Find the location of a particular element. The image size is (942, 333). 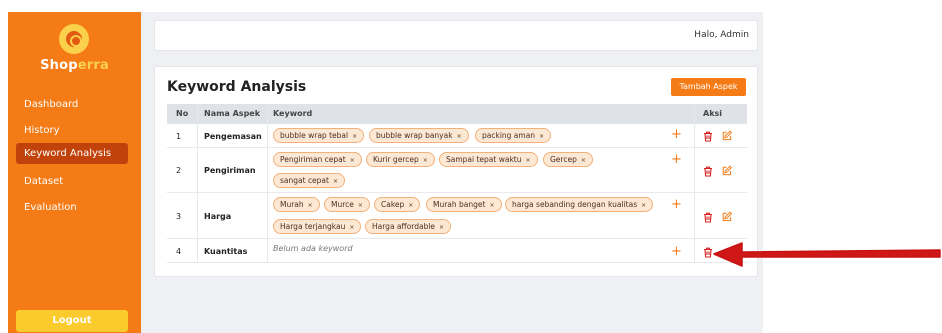

keyword-chip: Harga affordable × is located at coordinates (408, 226).